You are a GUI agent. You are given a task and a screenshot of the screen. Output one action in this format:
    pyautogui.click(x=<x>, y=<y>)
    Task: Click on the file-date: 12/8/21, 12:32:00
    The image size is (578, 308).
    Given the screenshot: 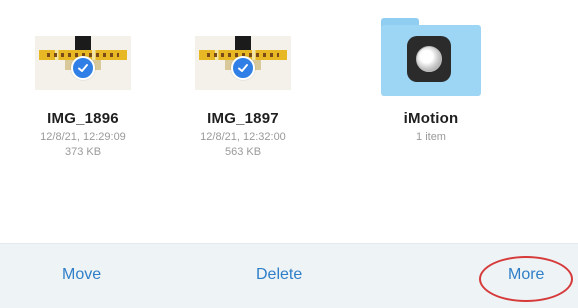 What is the action you would take?
    pyautogui.click(x=243, y=137)
    